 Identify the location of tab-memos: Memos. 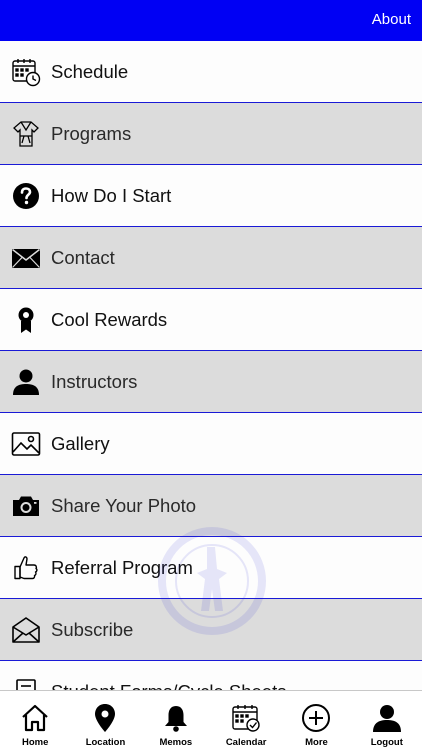
(176, 720).